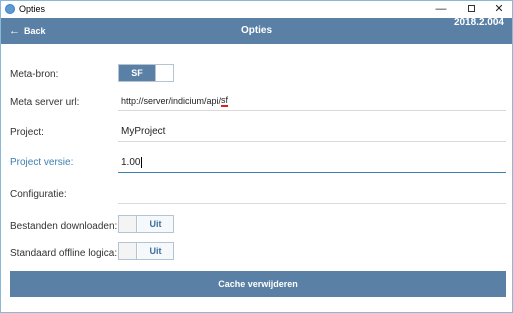 This screenshot has height=313, width=513. Describe the element at coordinates (225, 100) in the screenshot. I see `meta-server-url-value-suffix: sf` at that location.